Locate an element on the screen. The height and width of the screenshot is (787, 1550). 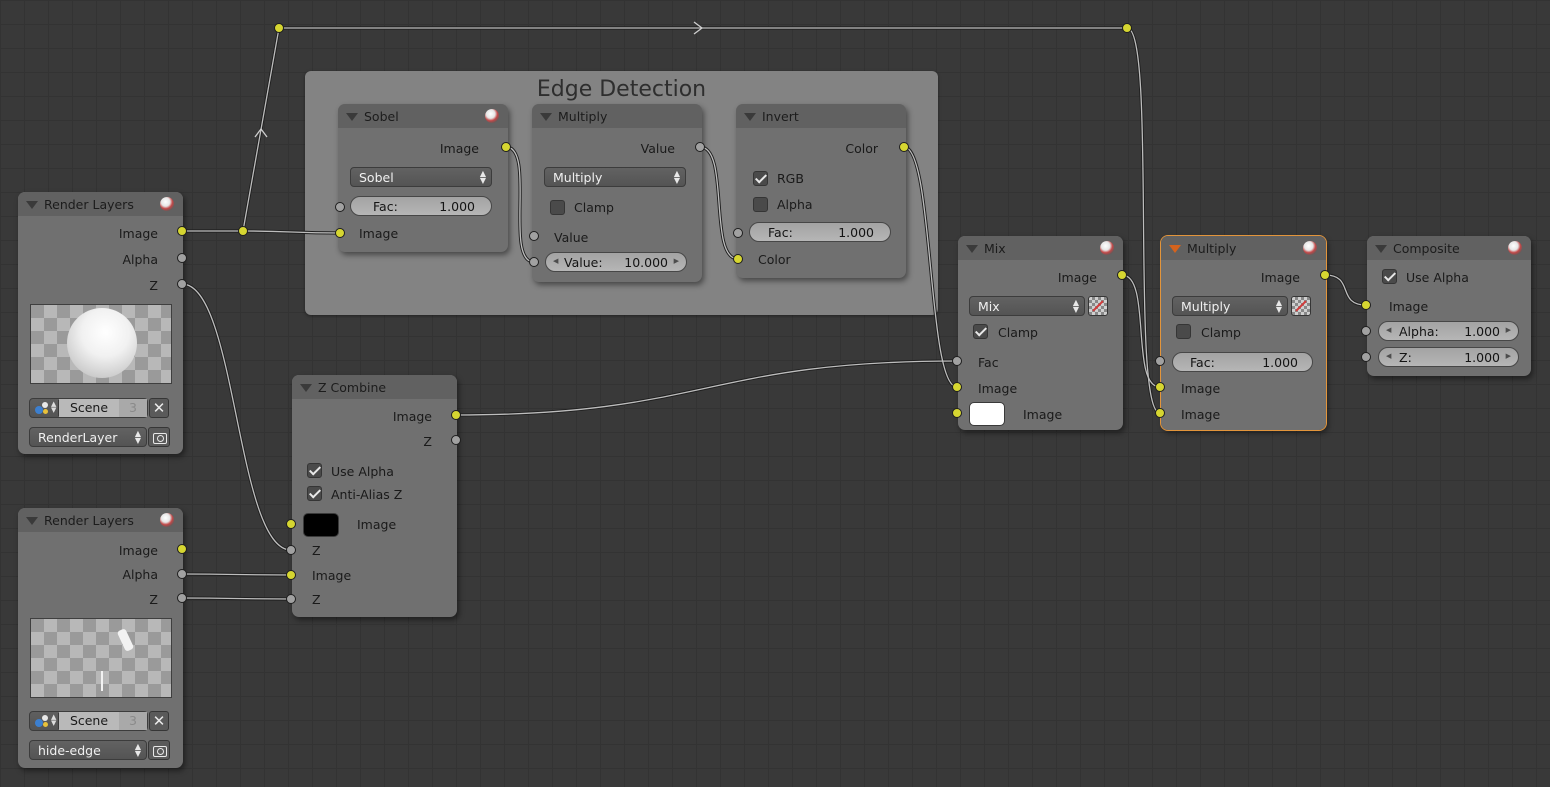
anti-alias-z-checkbox is located at coordinates (314, 493).